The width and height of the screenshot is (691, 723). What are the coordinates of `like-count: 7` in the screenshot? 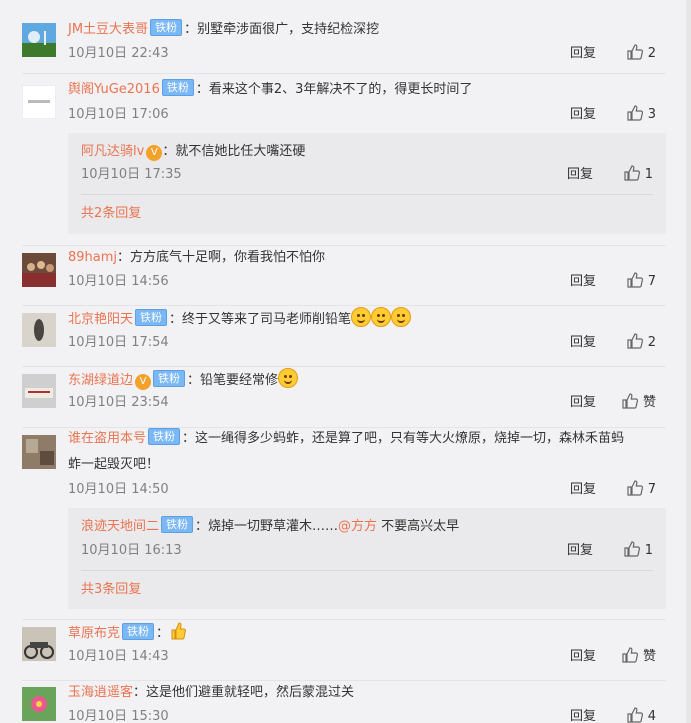 It's located at (651, 281).